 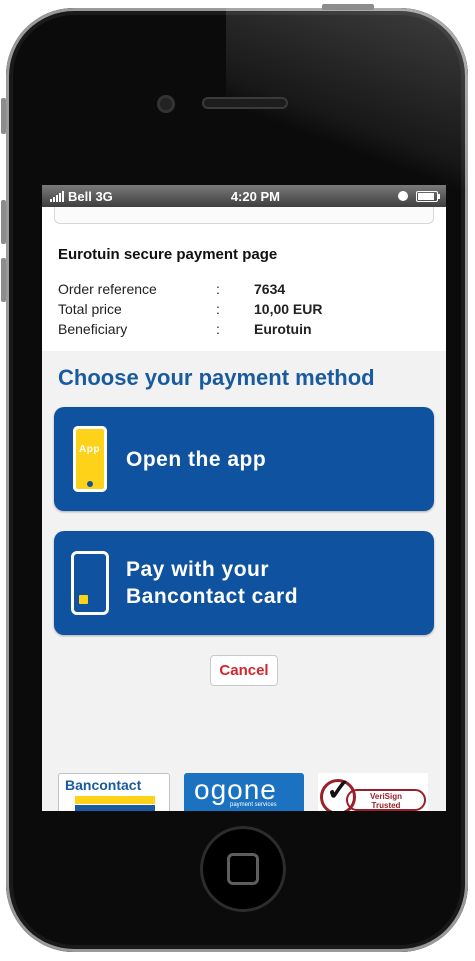 I want to click on rotation-lock-icon, so click(x=403, y=196).